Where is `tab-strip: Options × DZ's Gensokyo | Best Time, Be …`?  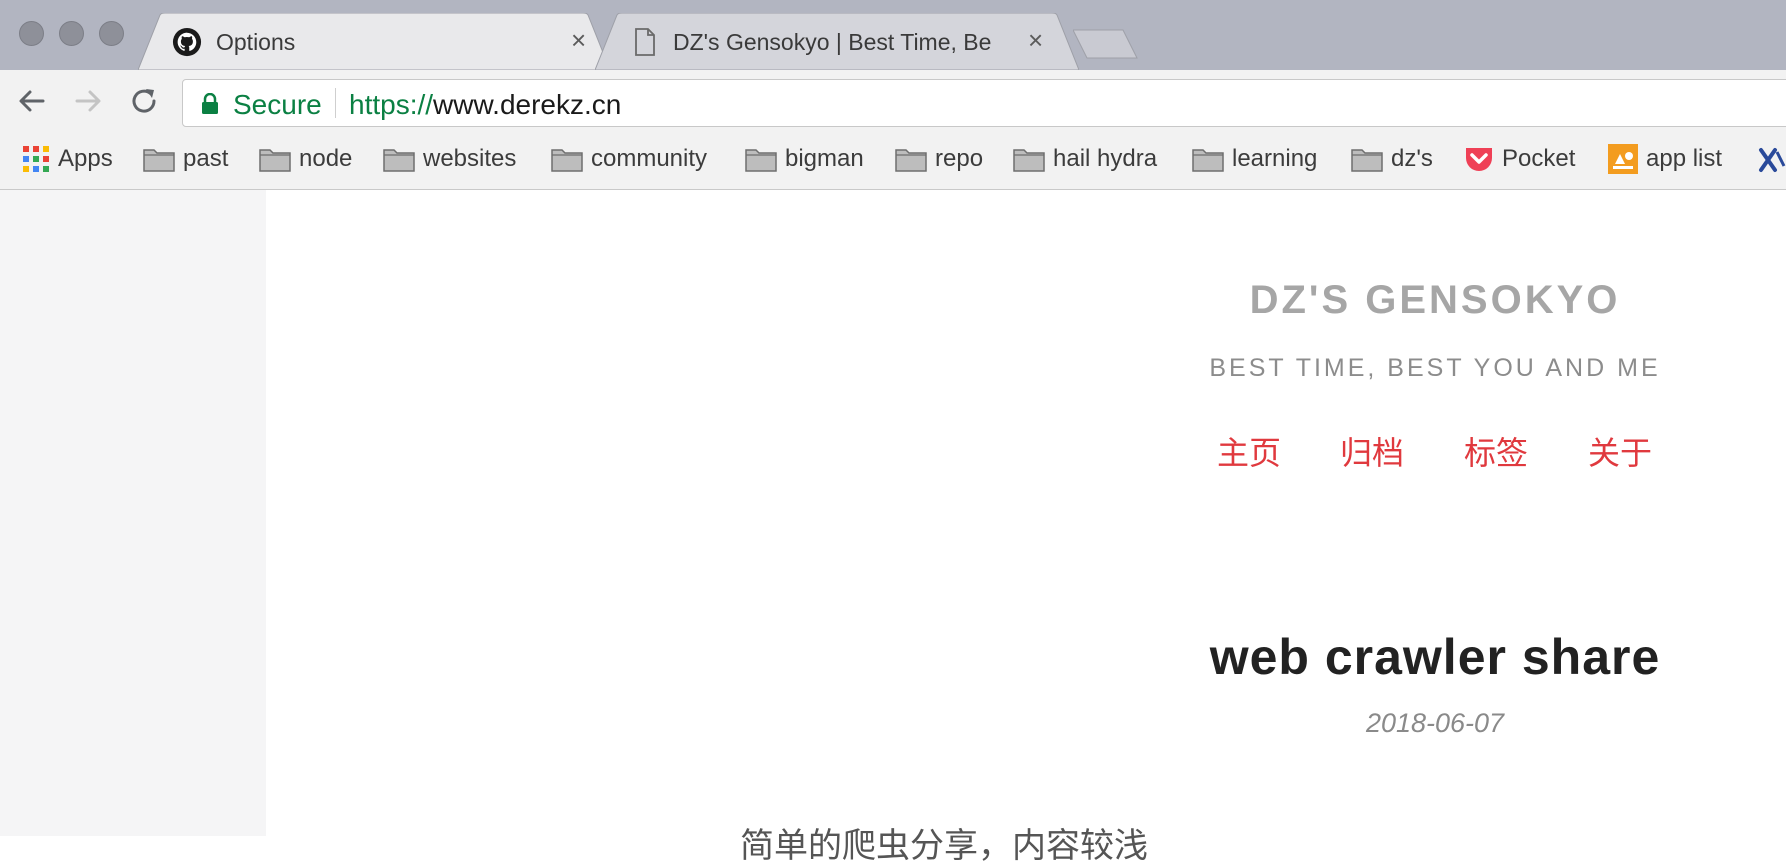
tab-strip: Options × DZ's Gensokyo | Best Time, Be … is located at coordinates (893, 35).